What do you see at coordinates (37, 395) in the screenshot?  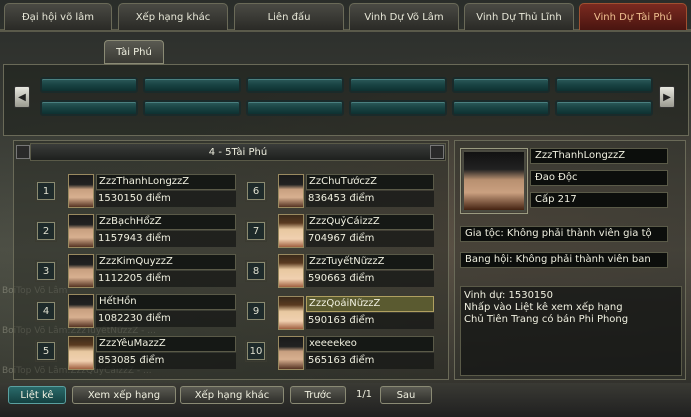 I see `list-button: Liệt kê` at bounding box center [37, 395].